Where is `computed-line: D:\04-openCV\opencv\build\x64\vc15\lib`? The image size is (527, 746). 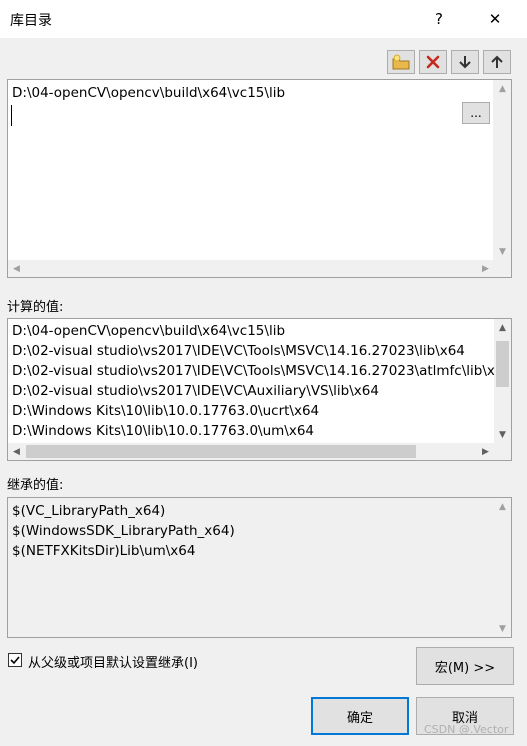 computed-line: D:\04-openCV\opencv\build\x64\vc15\lib is located at coordinates (149, 331).